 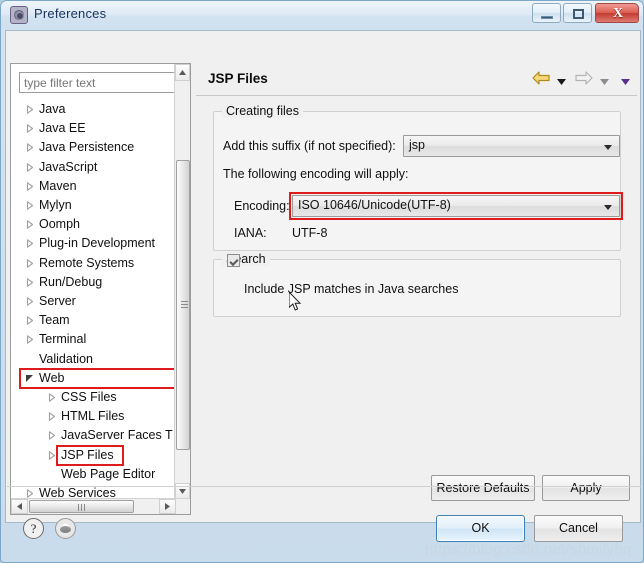 I want to click on forward-history-chevron-down-icon, so click(x=604, y=82).